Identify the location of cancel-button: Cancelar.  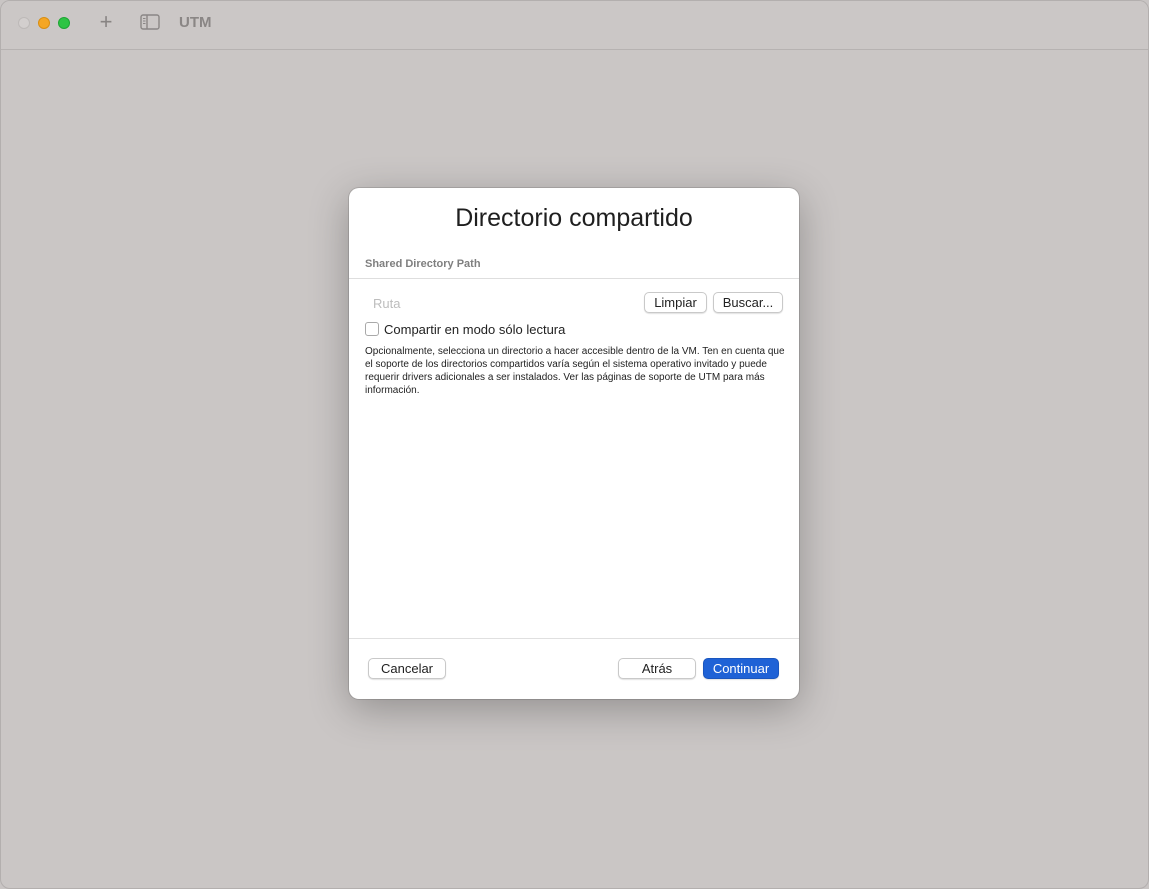
(407, 668).